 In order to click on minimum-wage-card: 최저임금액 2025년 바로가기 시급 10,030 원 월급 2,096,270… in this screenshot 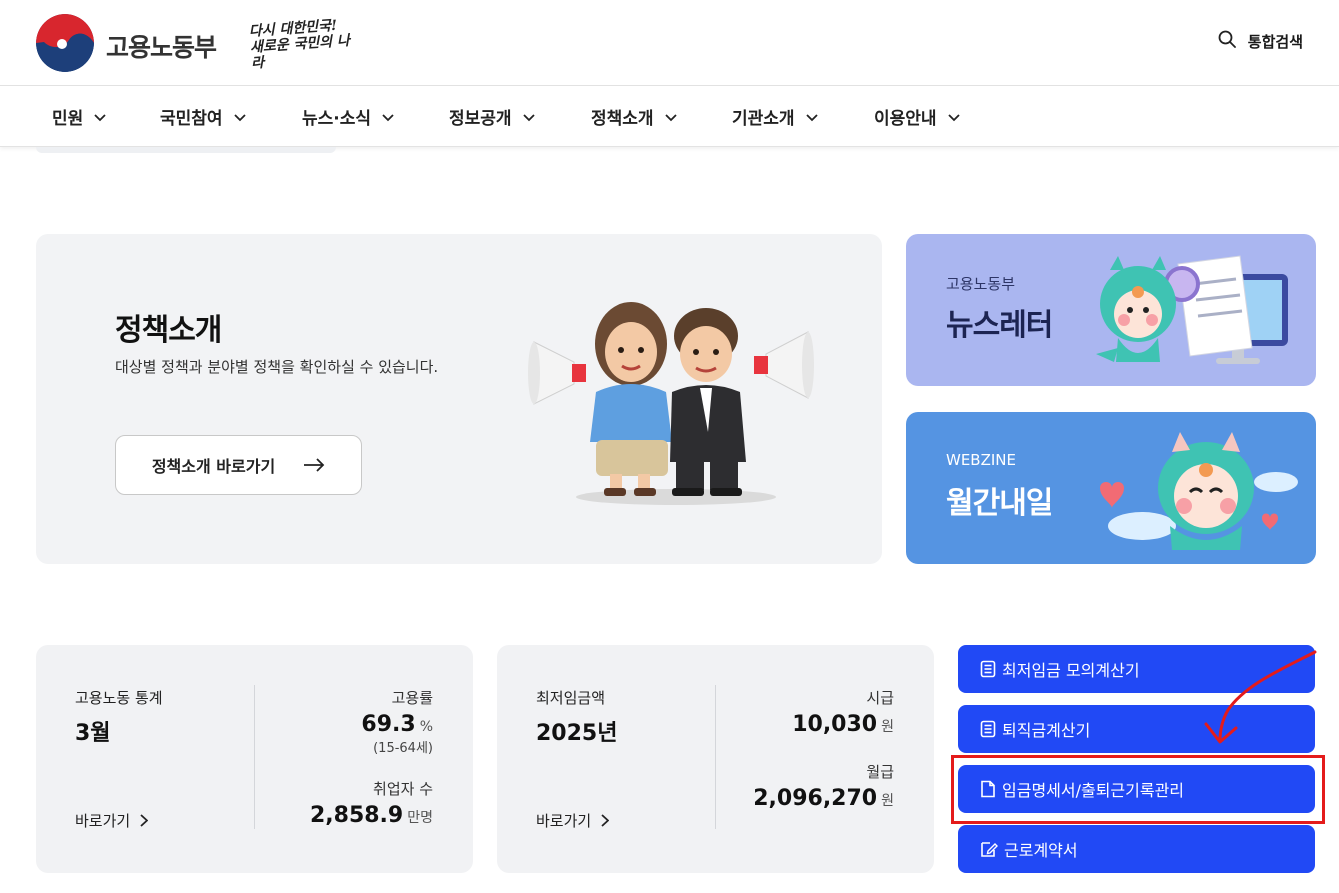, I will do `click(715, 759)`.